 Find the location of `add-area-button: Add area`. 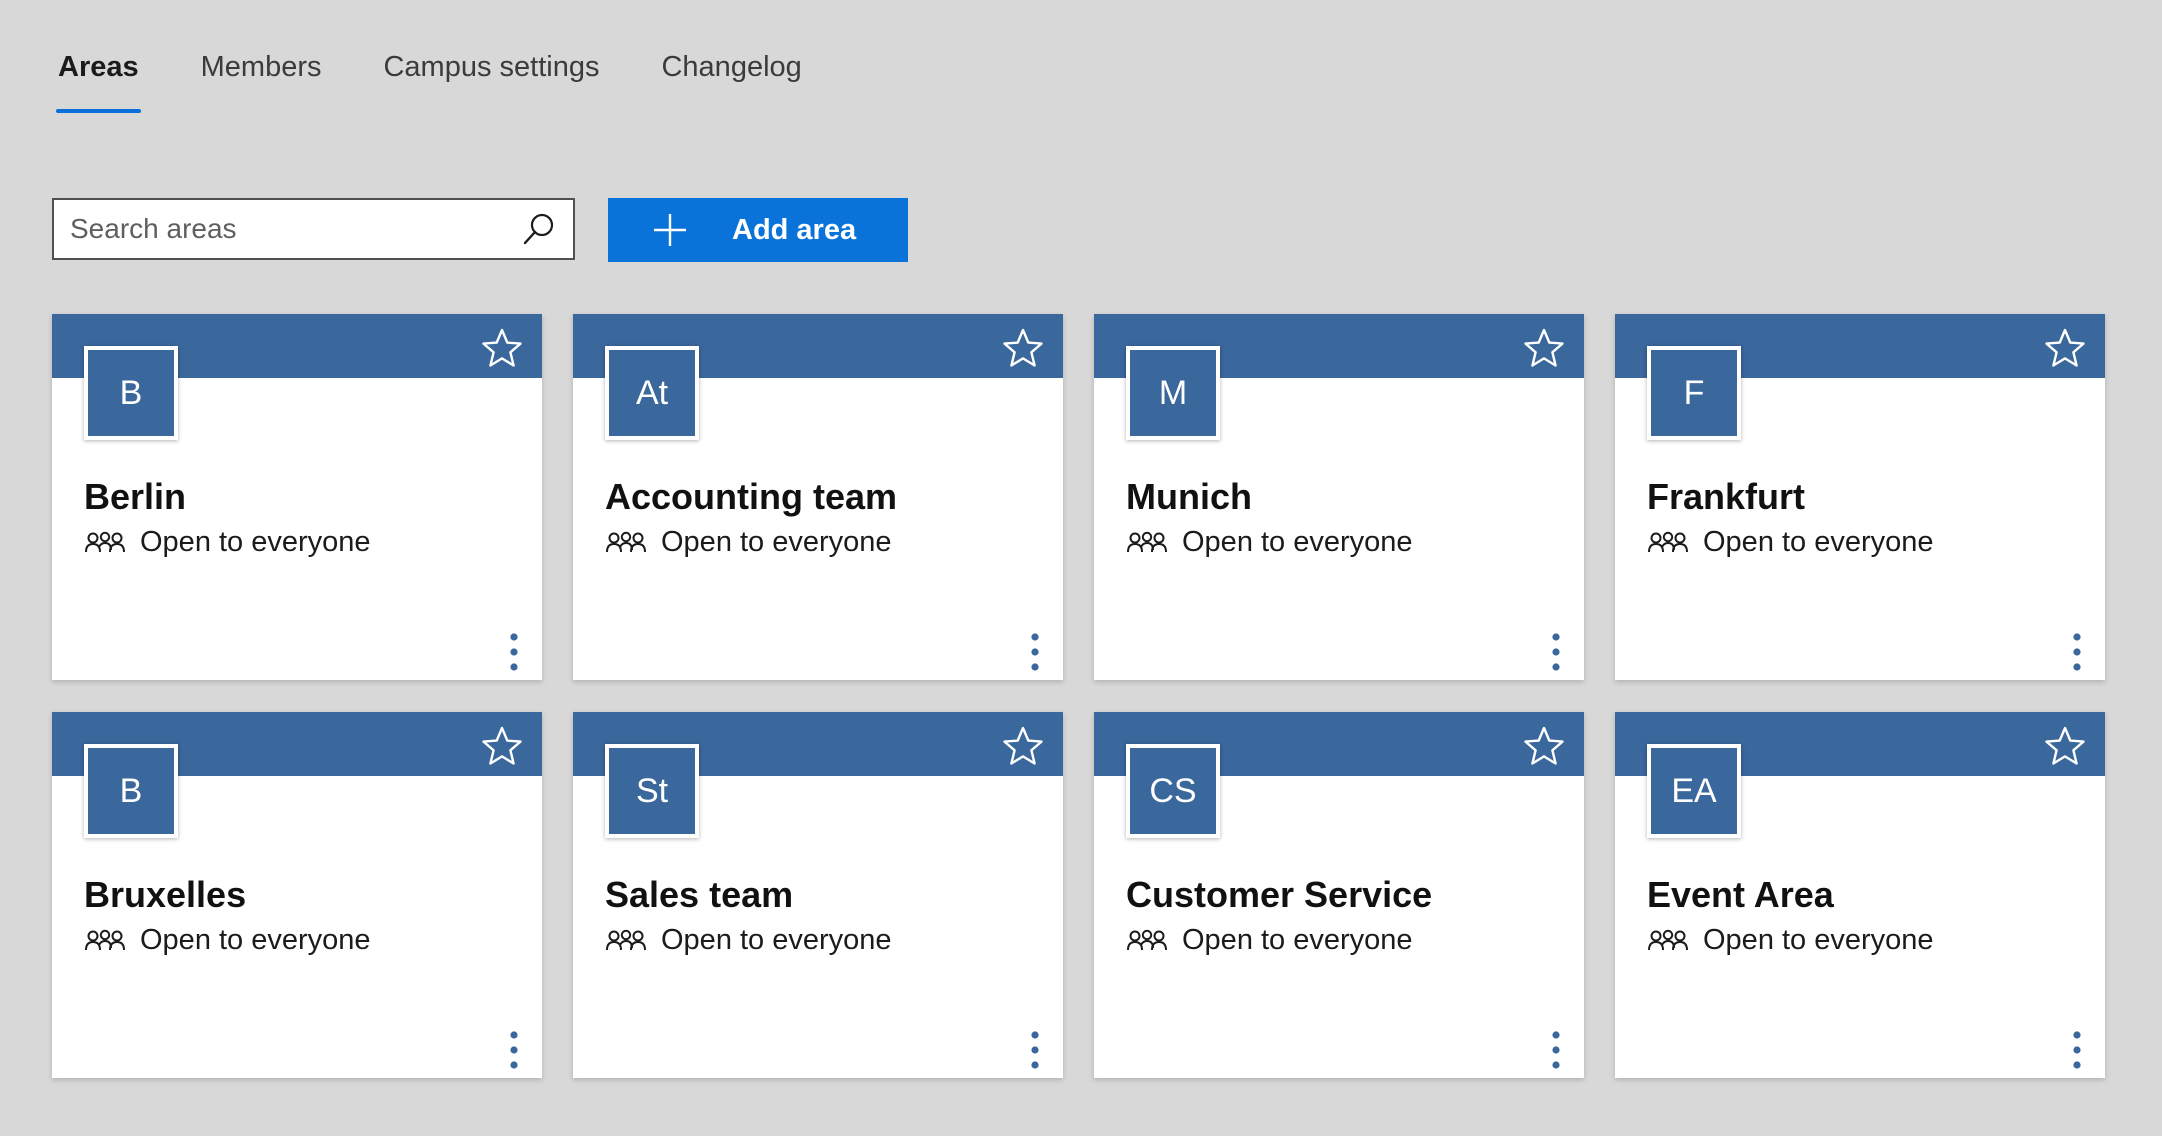

add-area-button: Add area is located at coordinates (758, 230).